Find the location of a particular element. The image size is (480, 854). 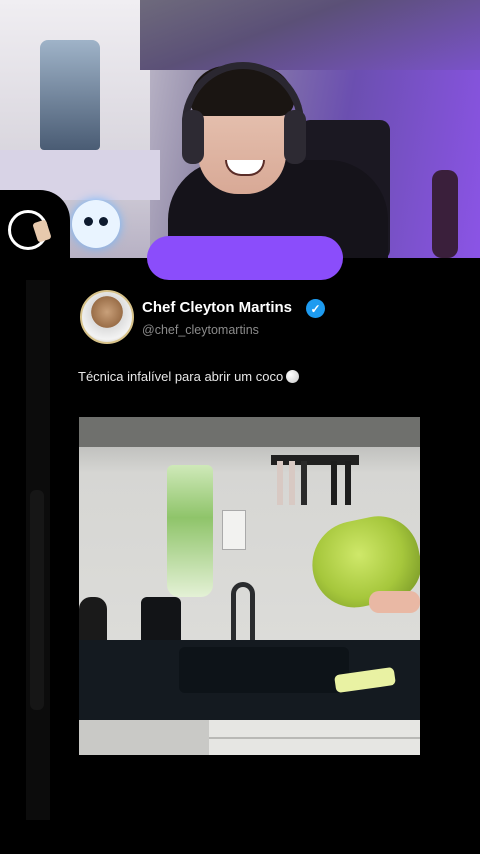

purple-overlay-bar is located at coordinates (245, 258).